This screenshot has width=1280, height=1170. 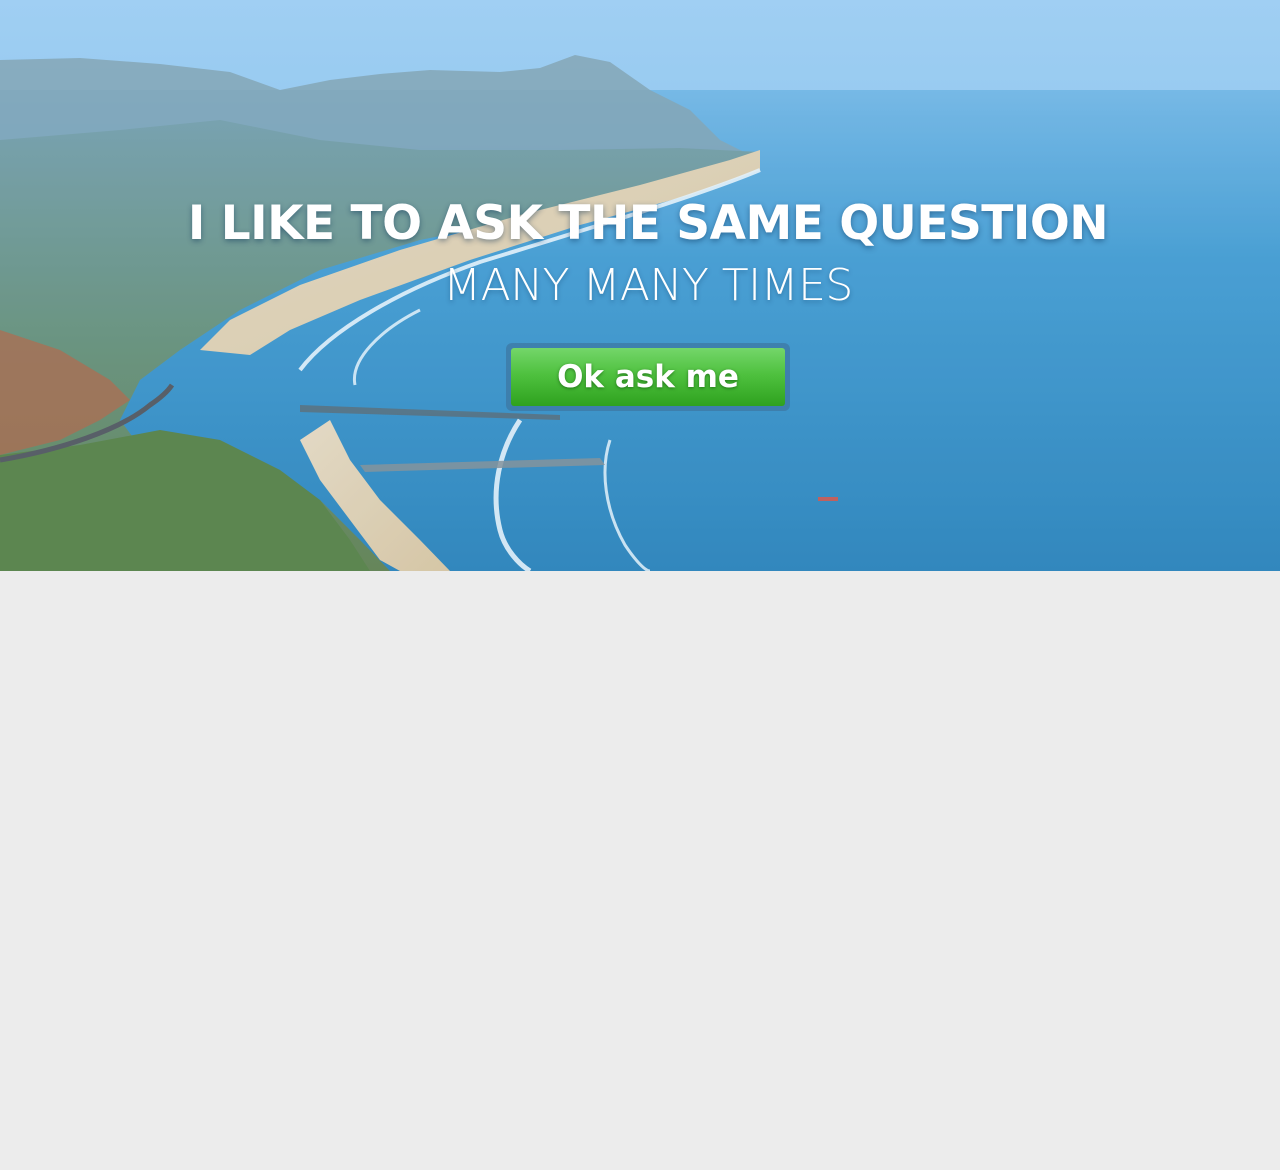 I want to click on ok-ask-me-button: Ok ask me, so click(x=648, y=377).